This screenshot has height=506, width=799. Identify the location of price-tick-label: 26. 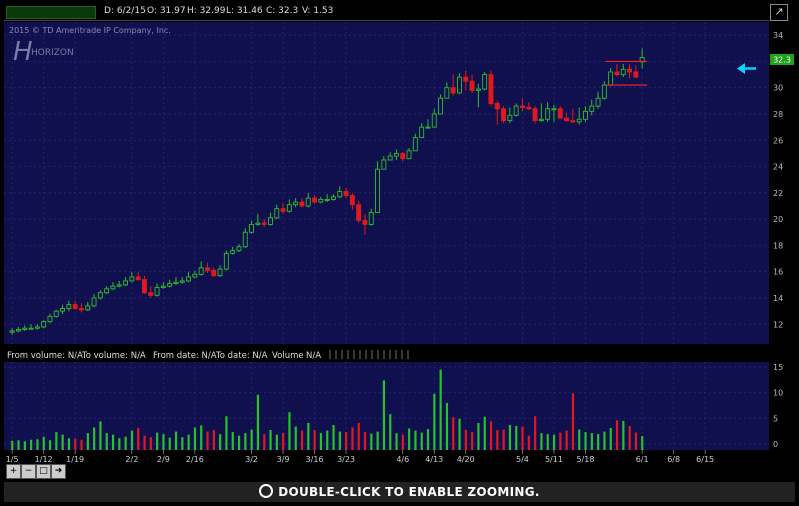
(778, 140).